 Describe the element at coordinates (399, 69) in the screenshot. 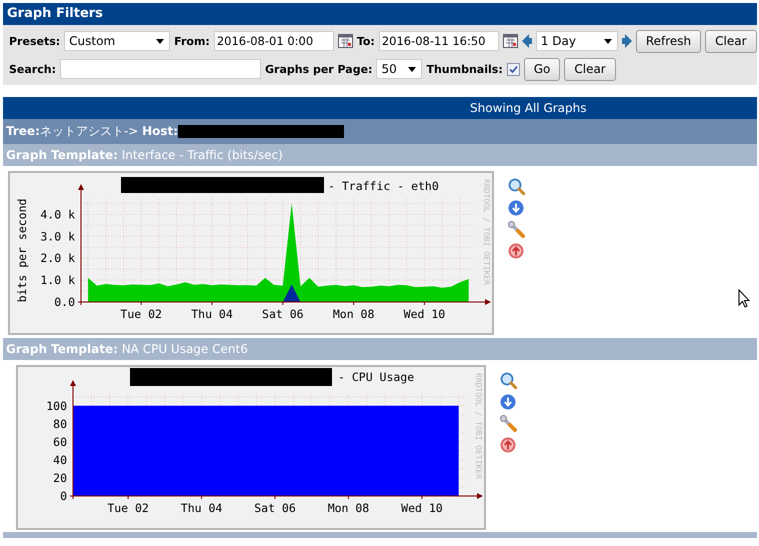

I see `graphs-per-page-dropdown: 50` at that location.